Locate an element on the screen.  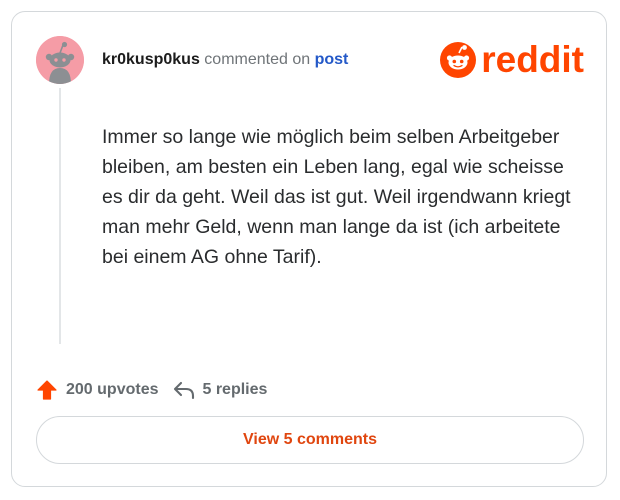
username: kr0kusp0kus is located at coordinates (151, 59).